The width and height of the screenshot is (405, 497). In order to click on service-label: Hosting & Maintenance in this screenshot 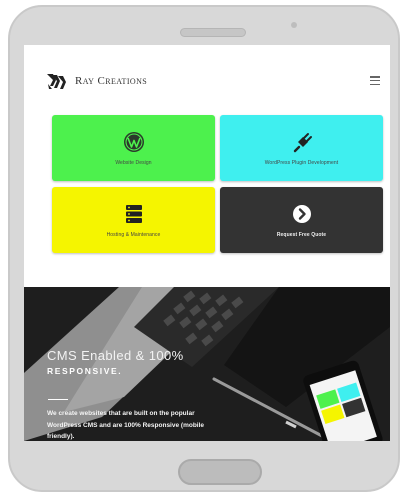, I will do `click(133, 234)`.